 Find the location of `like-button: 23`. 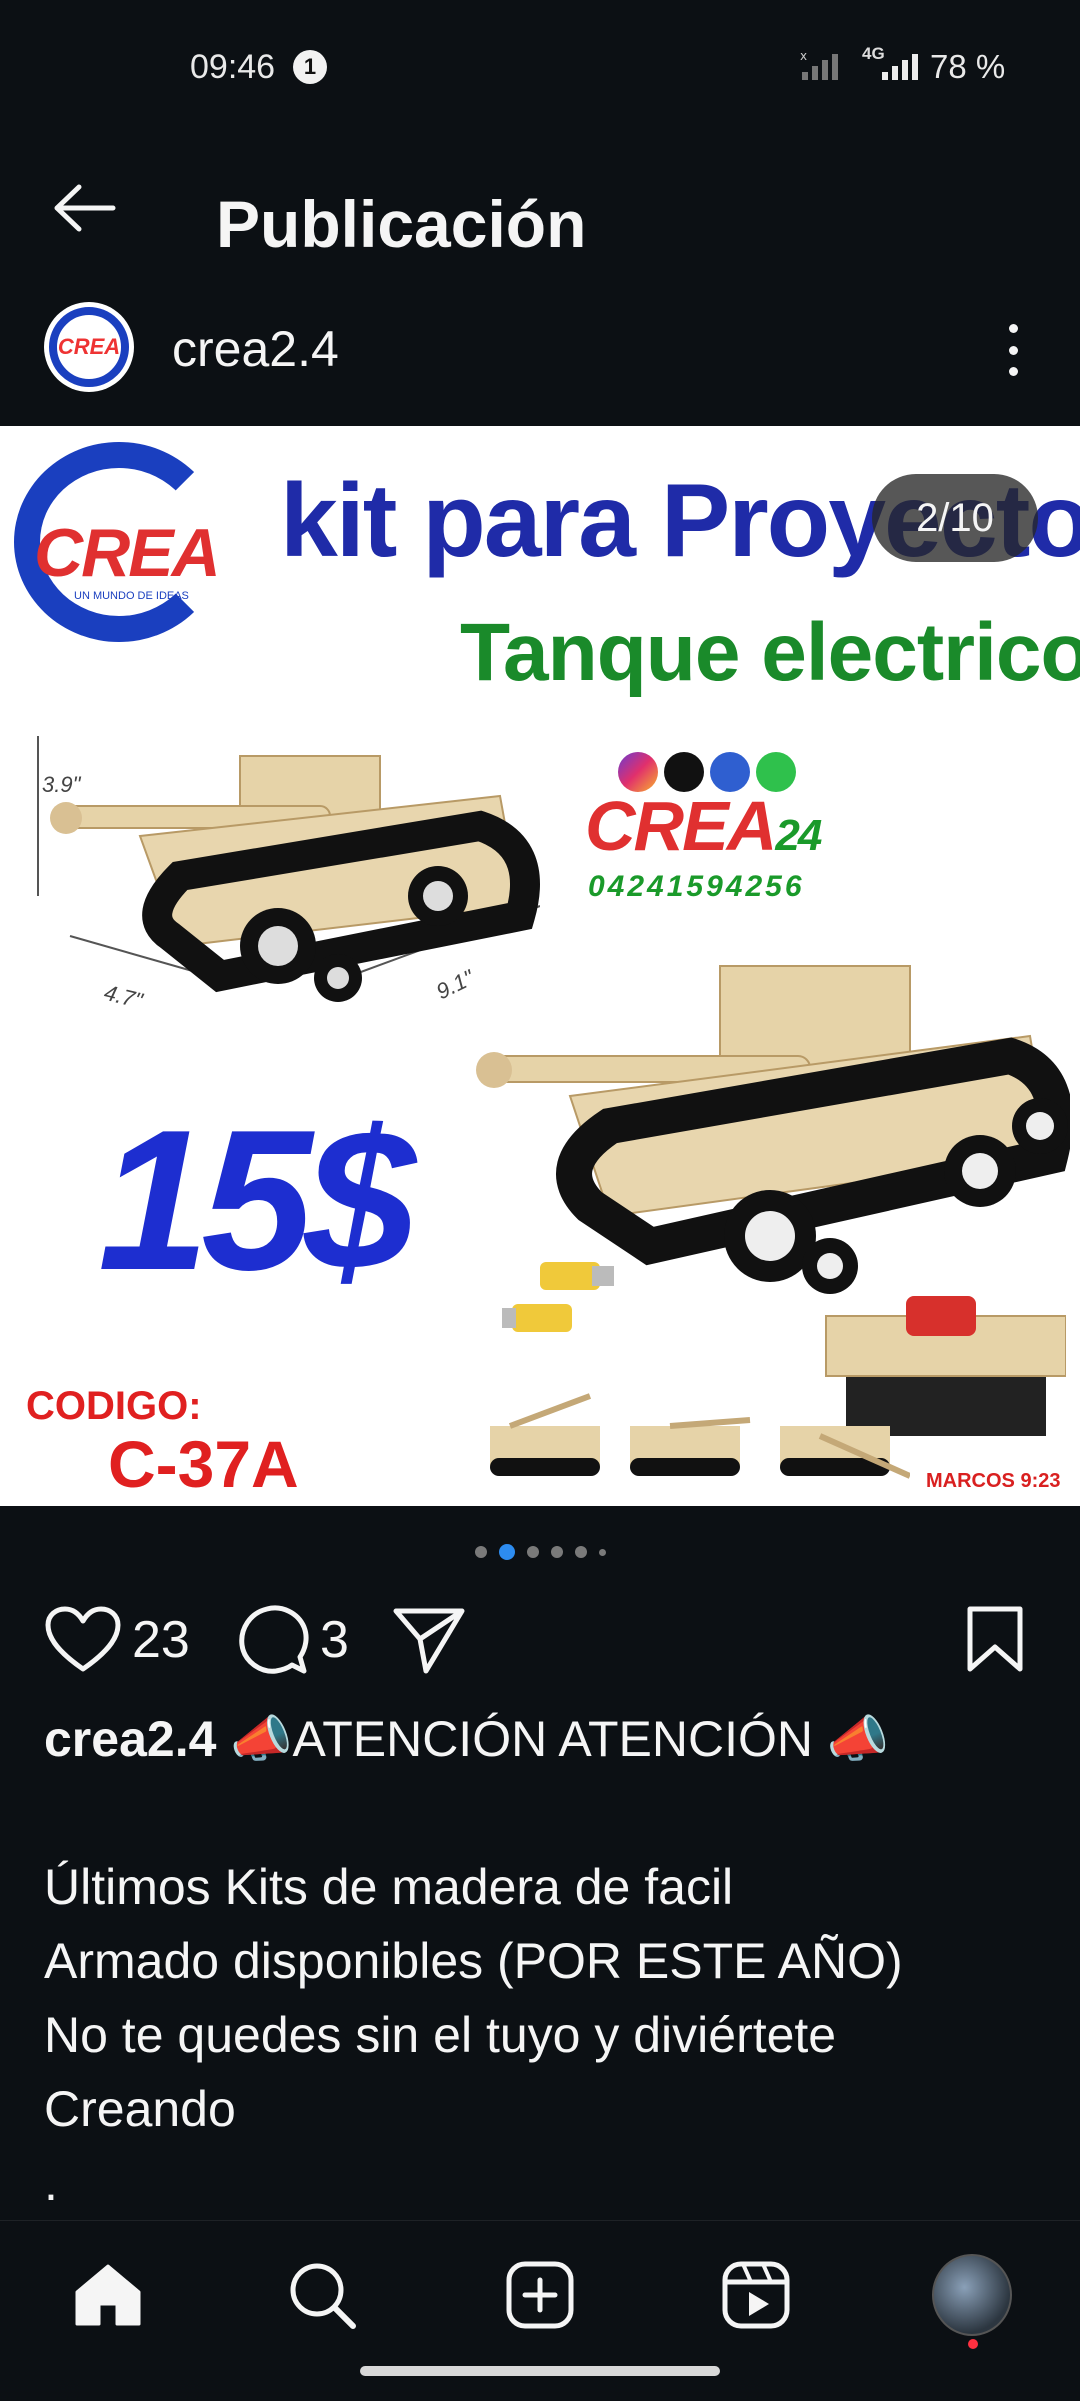

like-button: 23 is located at coordinates (117, 1640).